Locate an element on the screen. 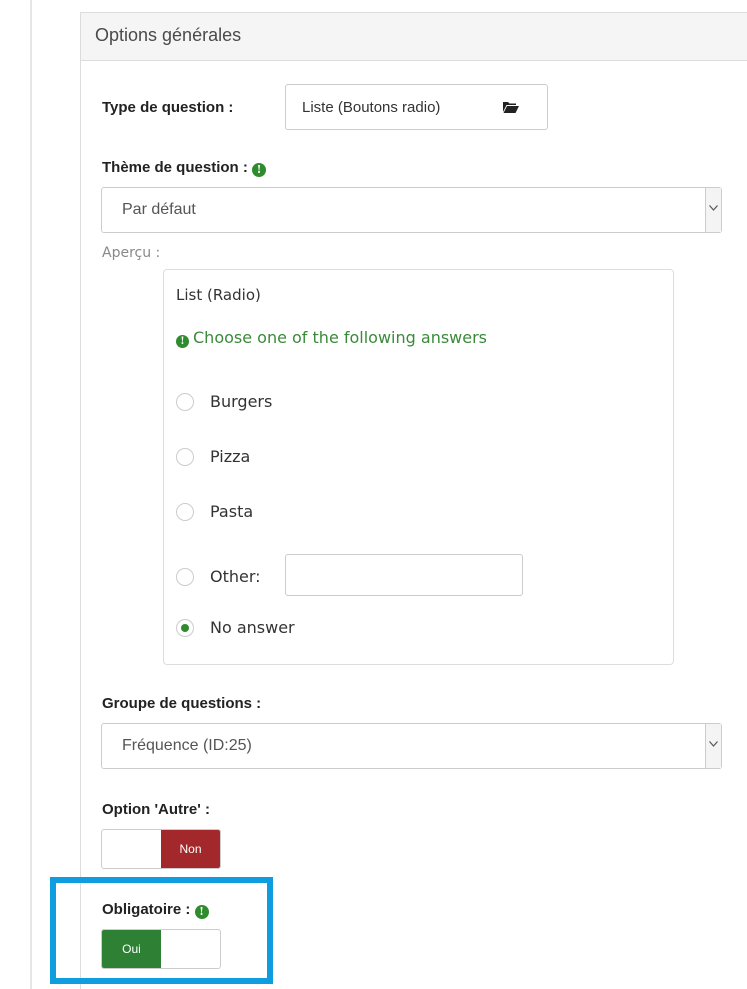 The width and height of the screenshot is (747, 989). question-type-button: Liste (Boutons radio) is located at coordinates (416, 107).